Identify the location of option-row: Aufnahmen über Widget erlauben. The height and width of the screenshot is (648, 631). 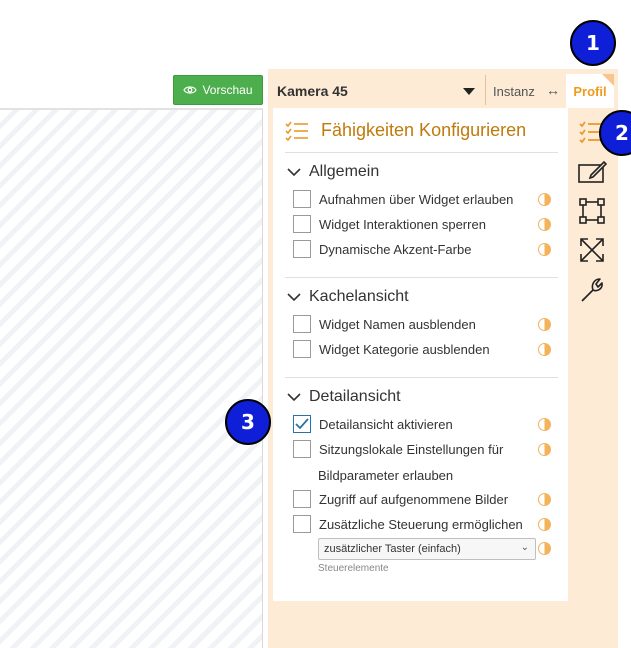
(403, 199).